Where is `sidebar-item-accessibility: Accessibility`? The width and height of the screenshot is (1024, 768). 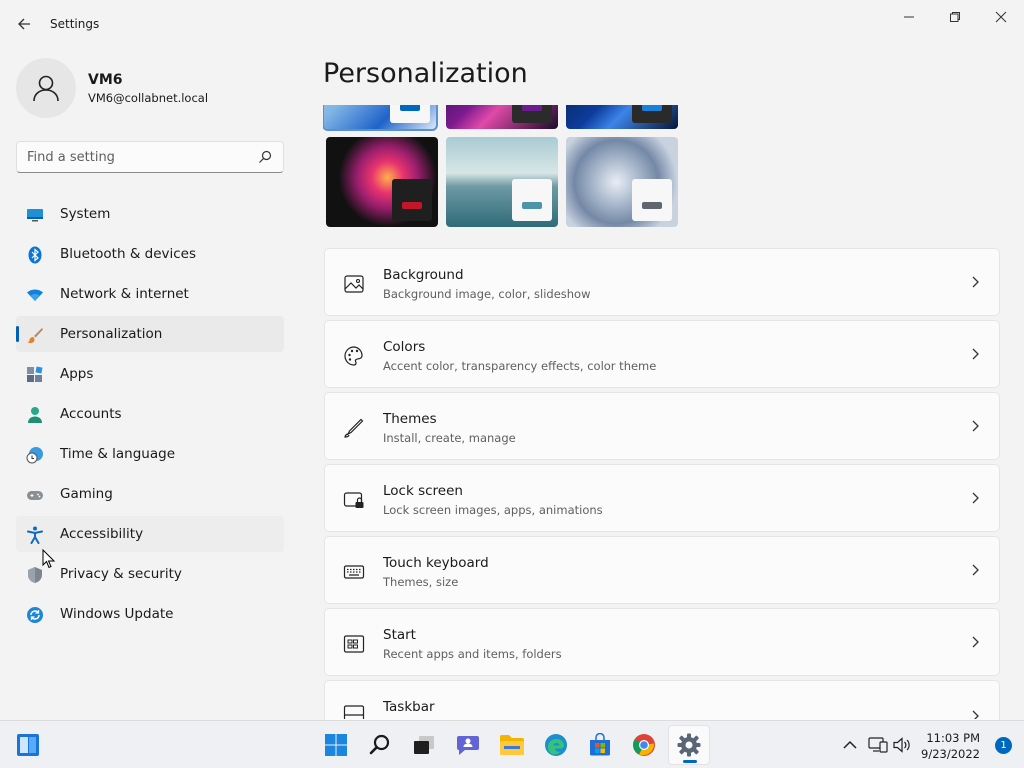 sidebar-item-accessibility: Accessibility is located at coordinates (150, 534).